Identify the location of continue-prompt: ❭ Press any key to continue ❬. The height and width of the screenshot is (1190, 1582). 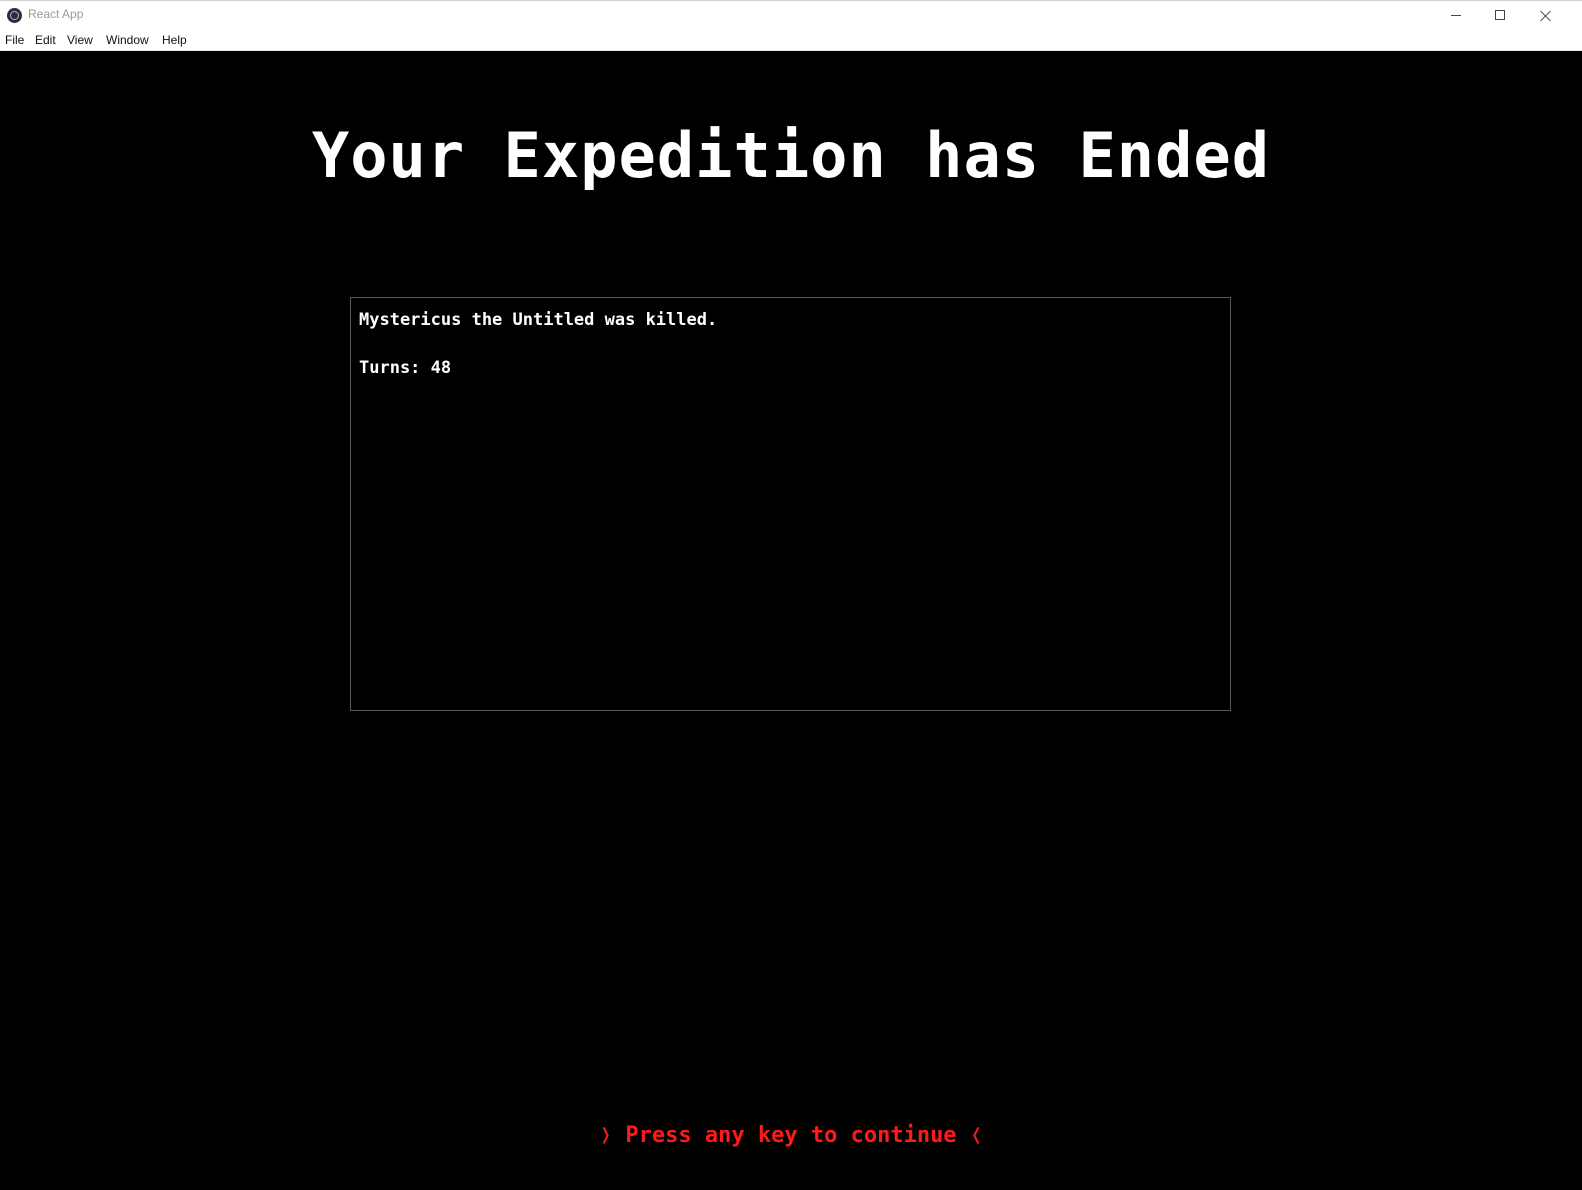
(791, 1136).